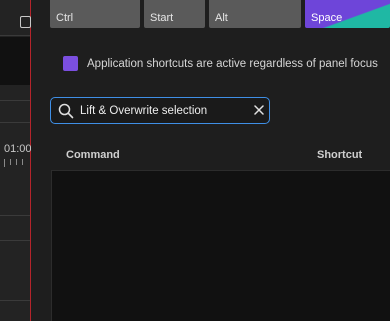  What do you see at coordinates (70, 63) in the screenshot?
I see `app-shortcuts-checkbox` at bounding box center [70, 63].